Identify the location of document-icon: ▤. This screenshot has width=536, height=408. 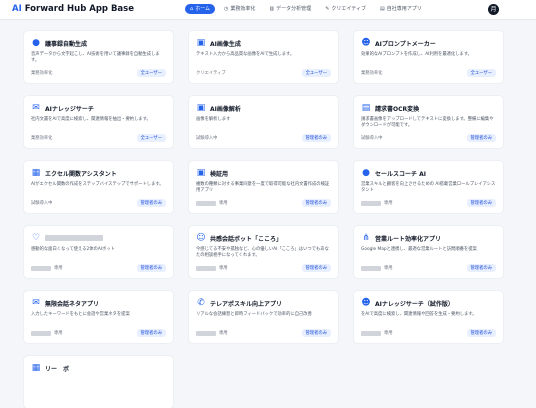
(366, 108).